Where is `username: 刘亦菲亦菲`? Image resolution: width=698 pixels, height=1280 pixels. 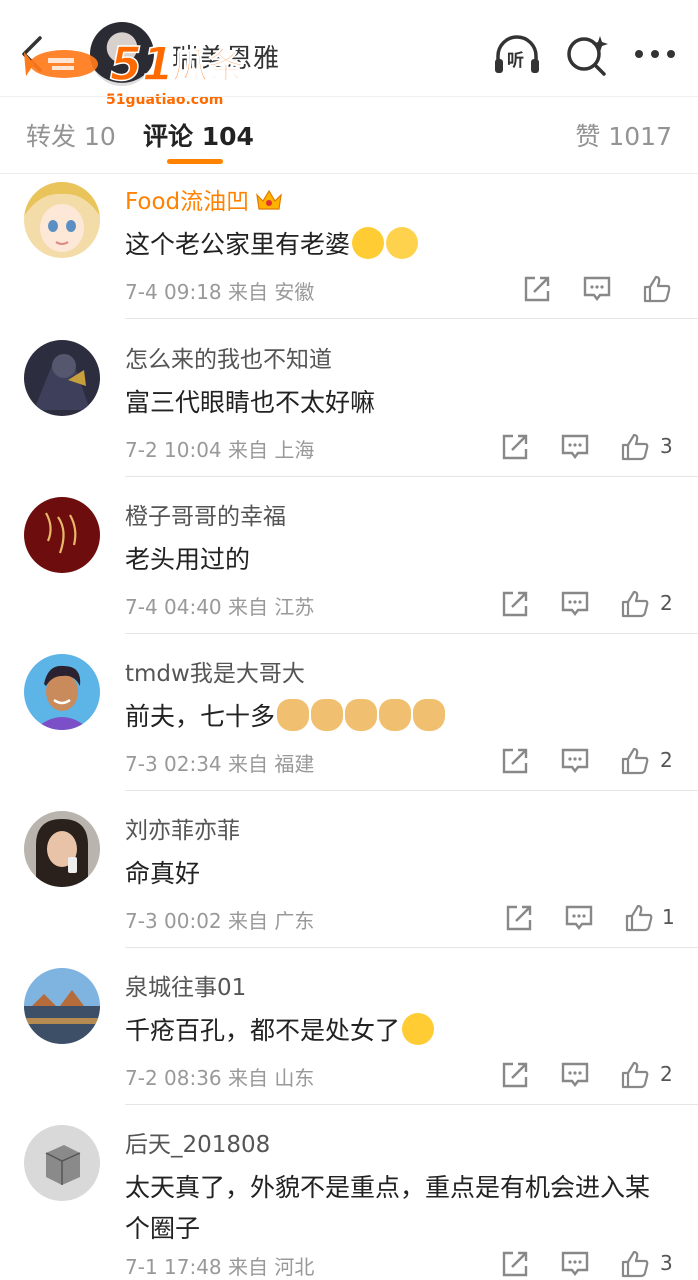 username: 刘亦菲亦菲 is located at coordinates (182, 828).